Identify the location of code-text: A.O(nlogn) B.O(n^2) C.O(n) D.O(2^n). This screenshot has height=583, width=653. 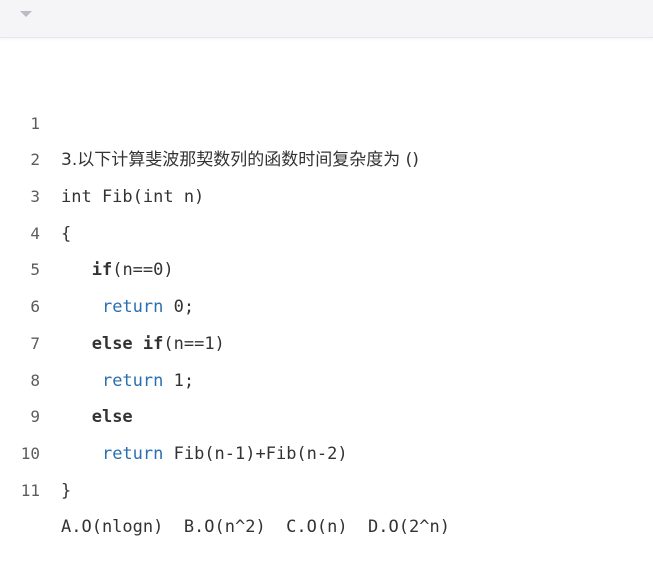
(255, 527).